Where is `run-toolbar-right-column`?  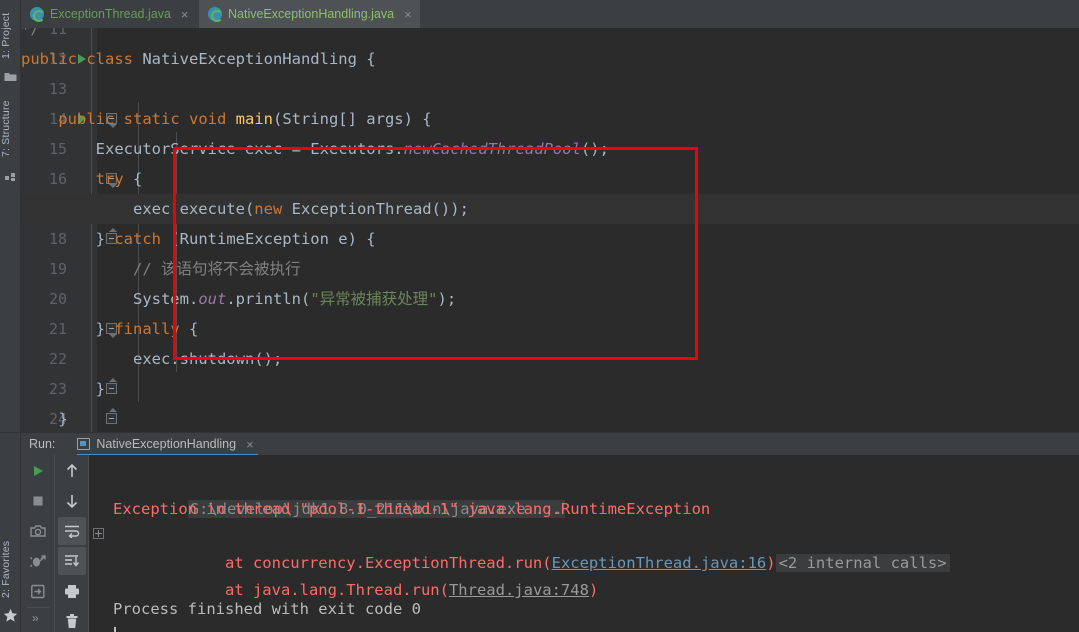
run-toolbar-right-column is located at coordinates (72, 543).